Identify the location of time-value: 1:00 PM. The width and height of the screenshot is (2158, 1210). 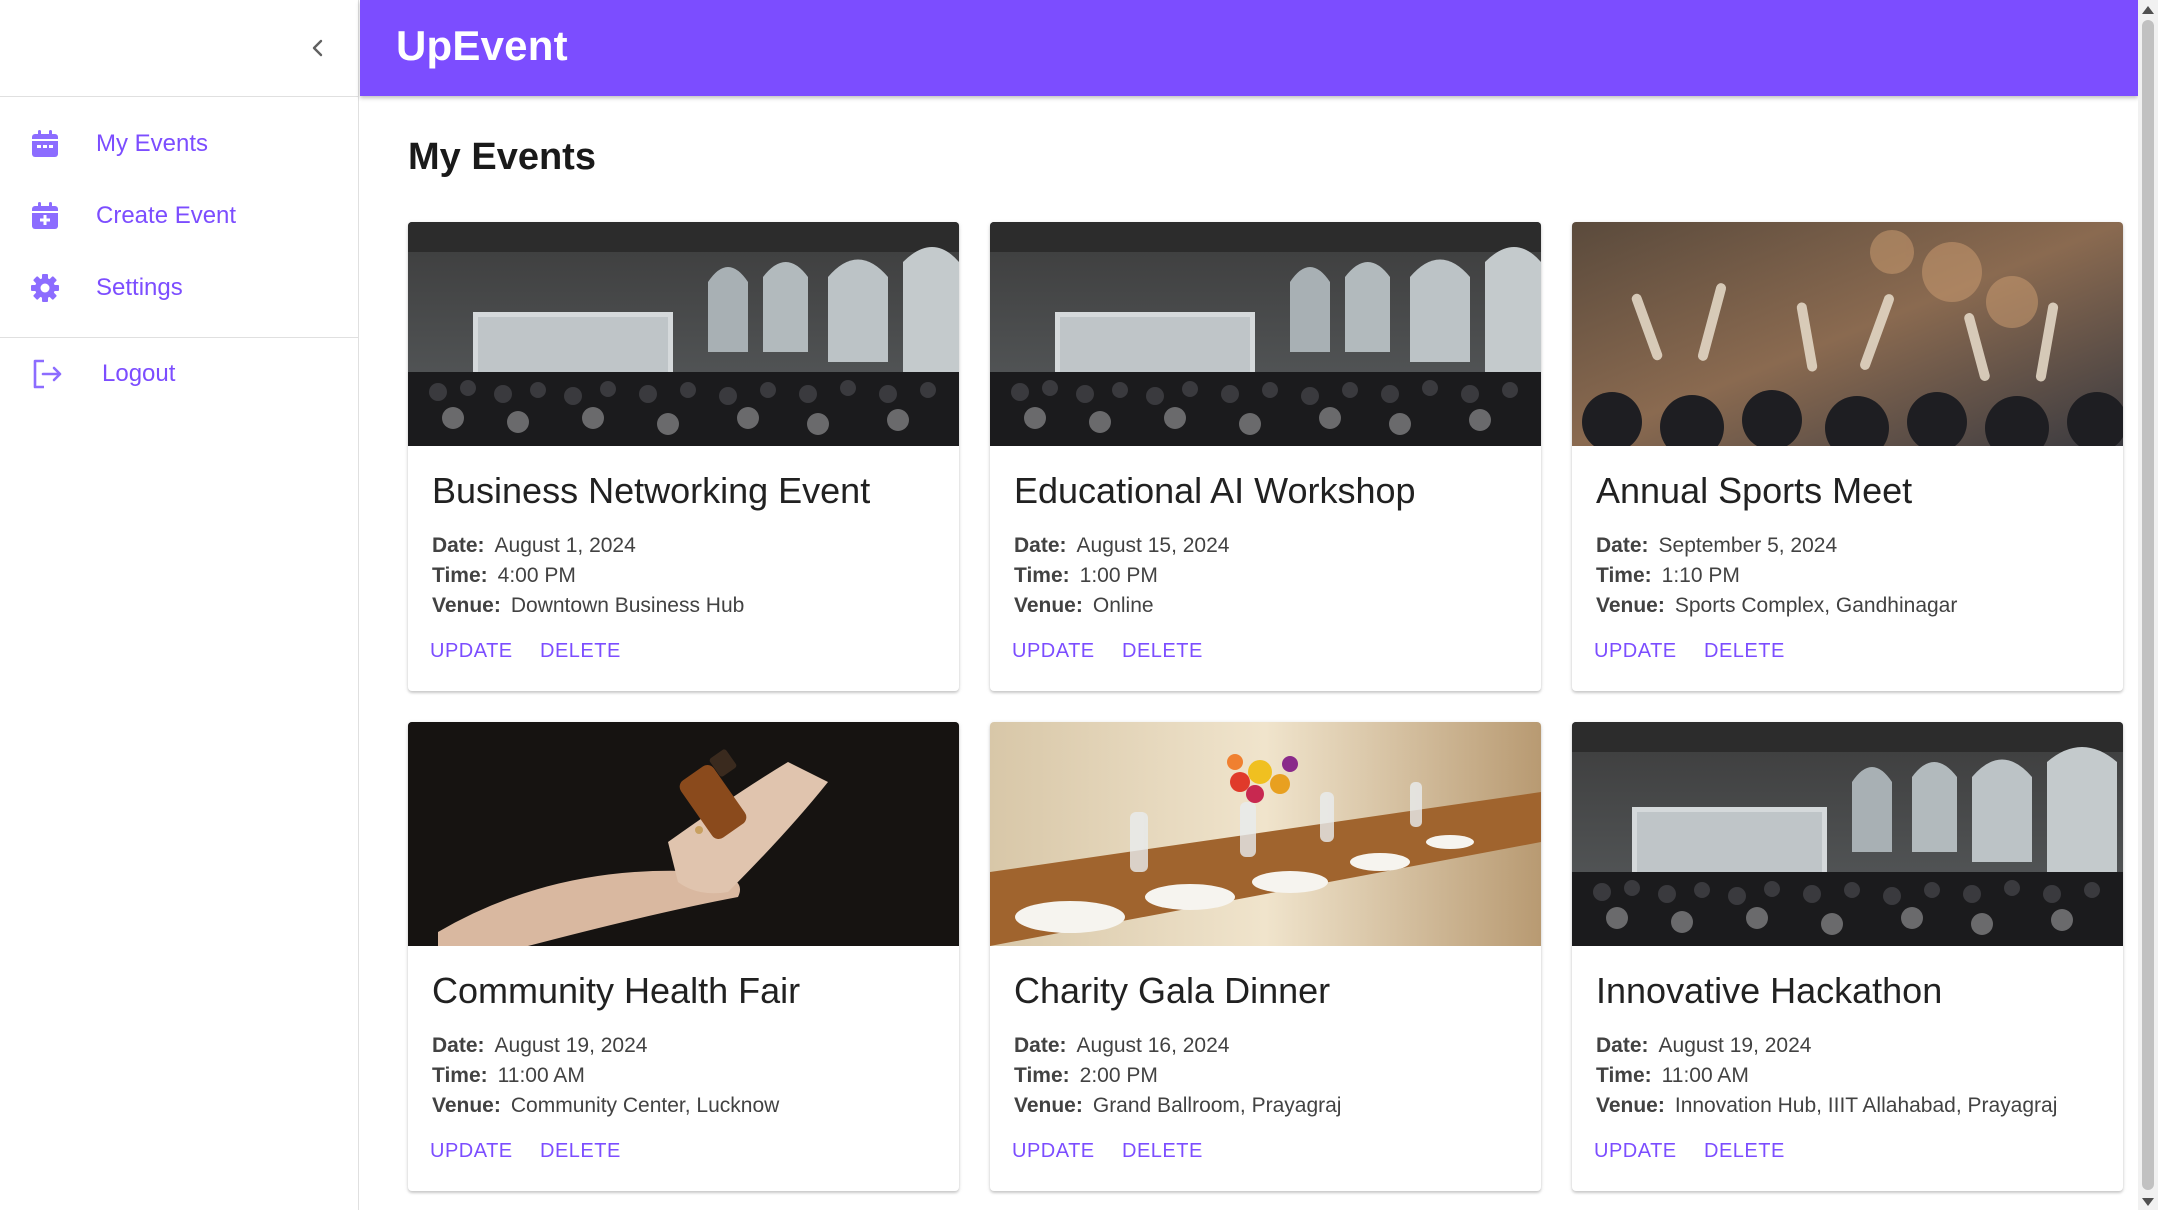
(1118, 575).